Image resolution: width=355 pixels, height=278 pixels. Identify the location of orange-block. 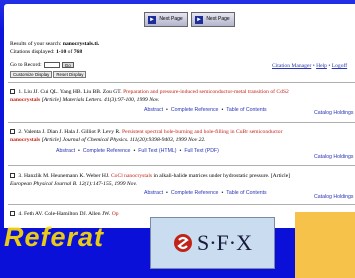
(325, 245).